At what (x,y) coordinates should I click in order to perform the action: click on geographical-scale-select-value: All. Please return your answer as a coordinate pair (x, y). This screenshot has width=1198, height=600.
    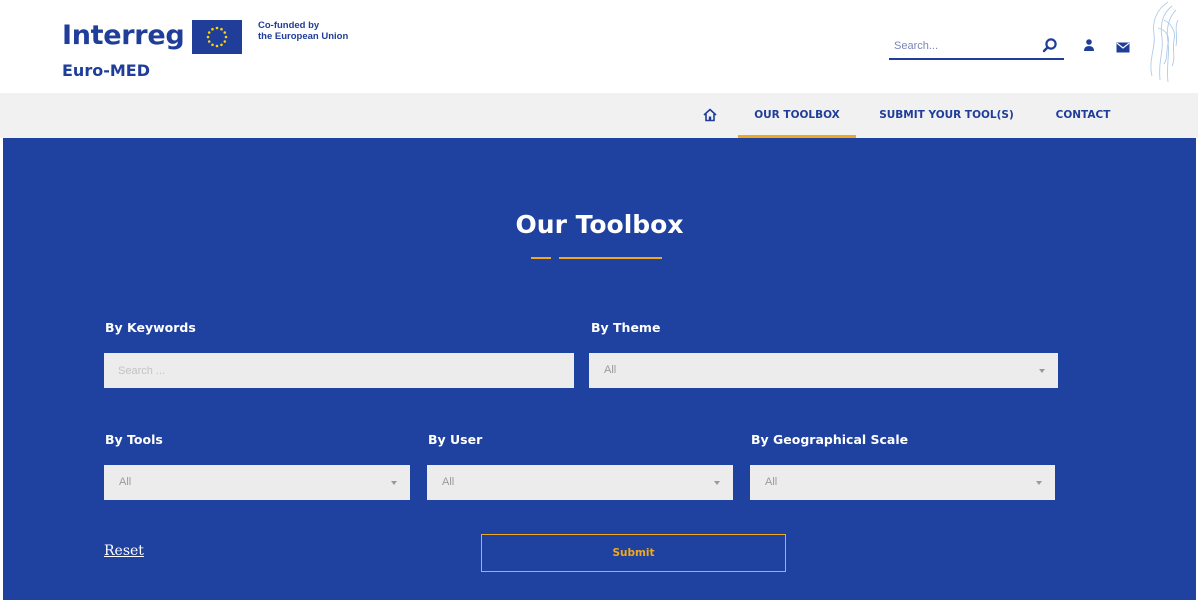
    Looking at the image, I should click on (771, 482).